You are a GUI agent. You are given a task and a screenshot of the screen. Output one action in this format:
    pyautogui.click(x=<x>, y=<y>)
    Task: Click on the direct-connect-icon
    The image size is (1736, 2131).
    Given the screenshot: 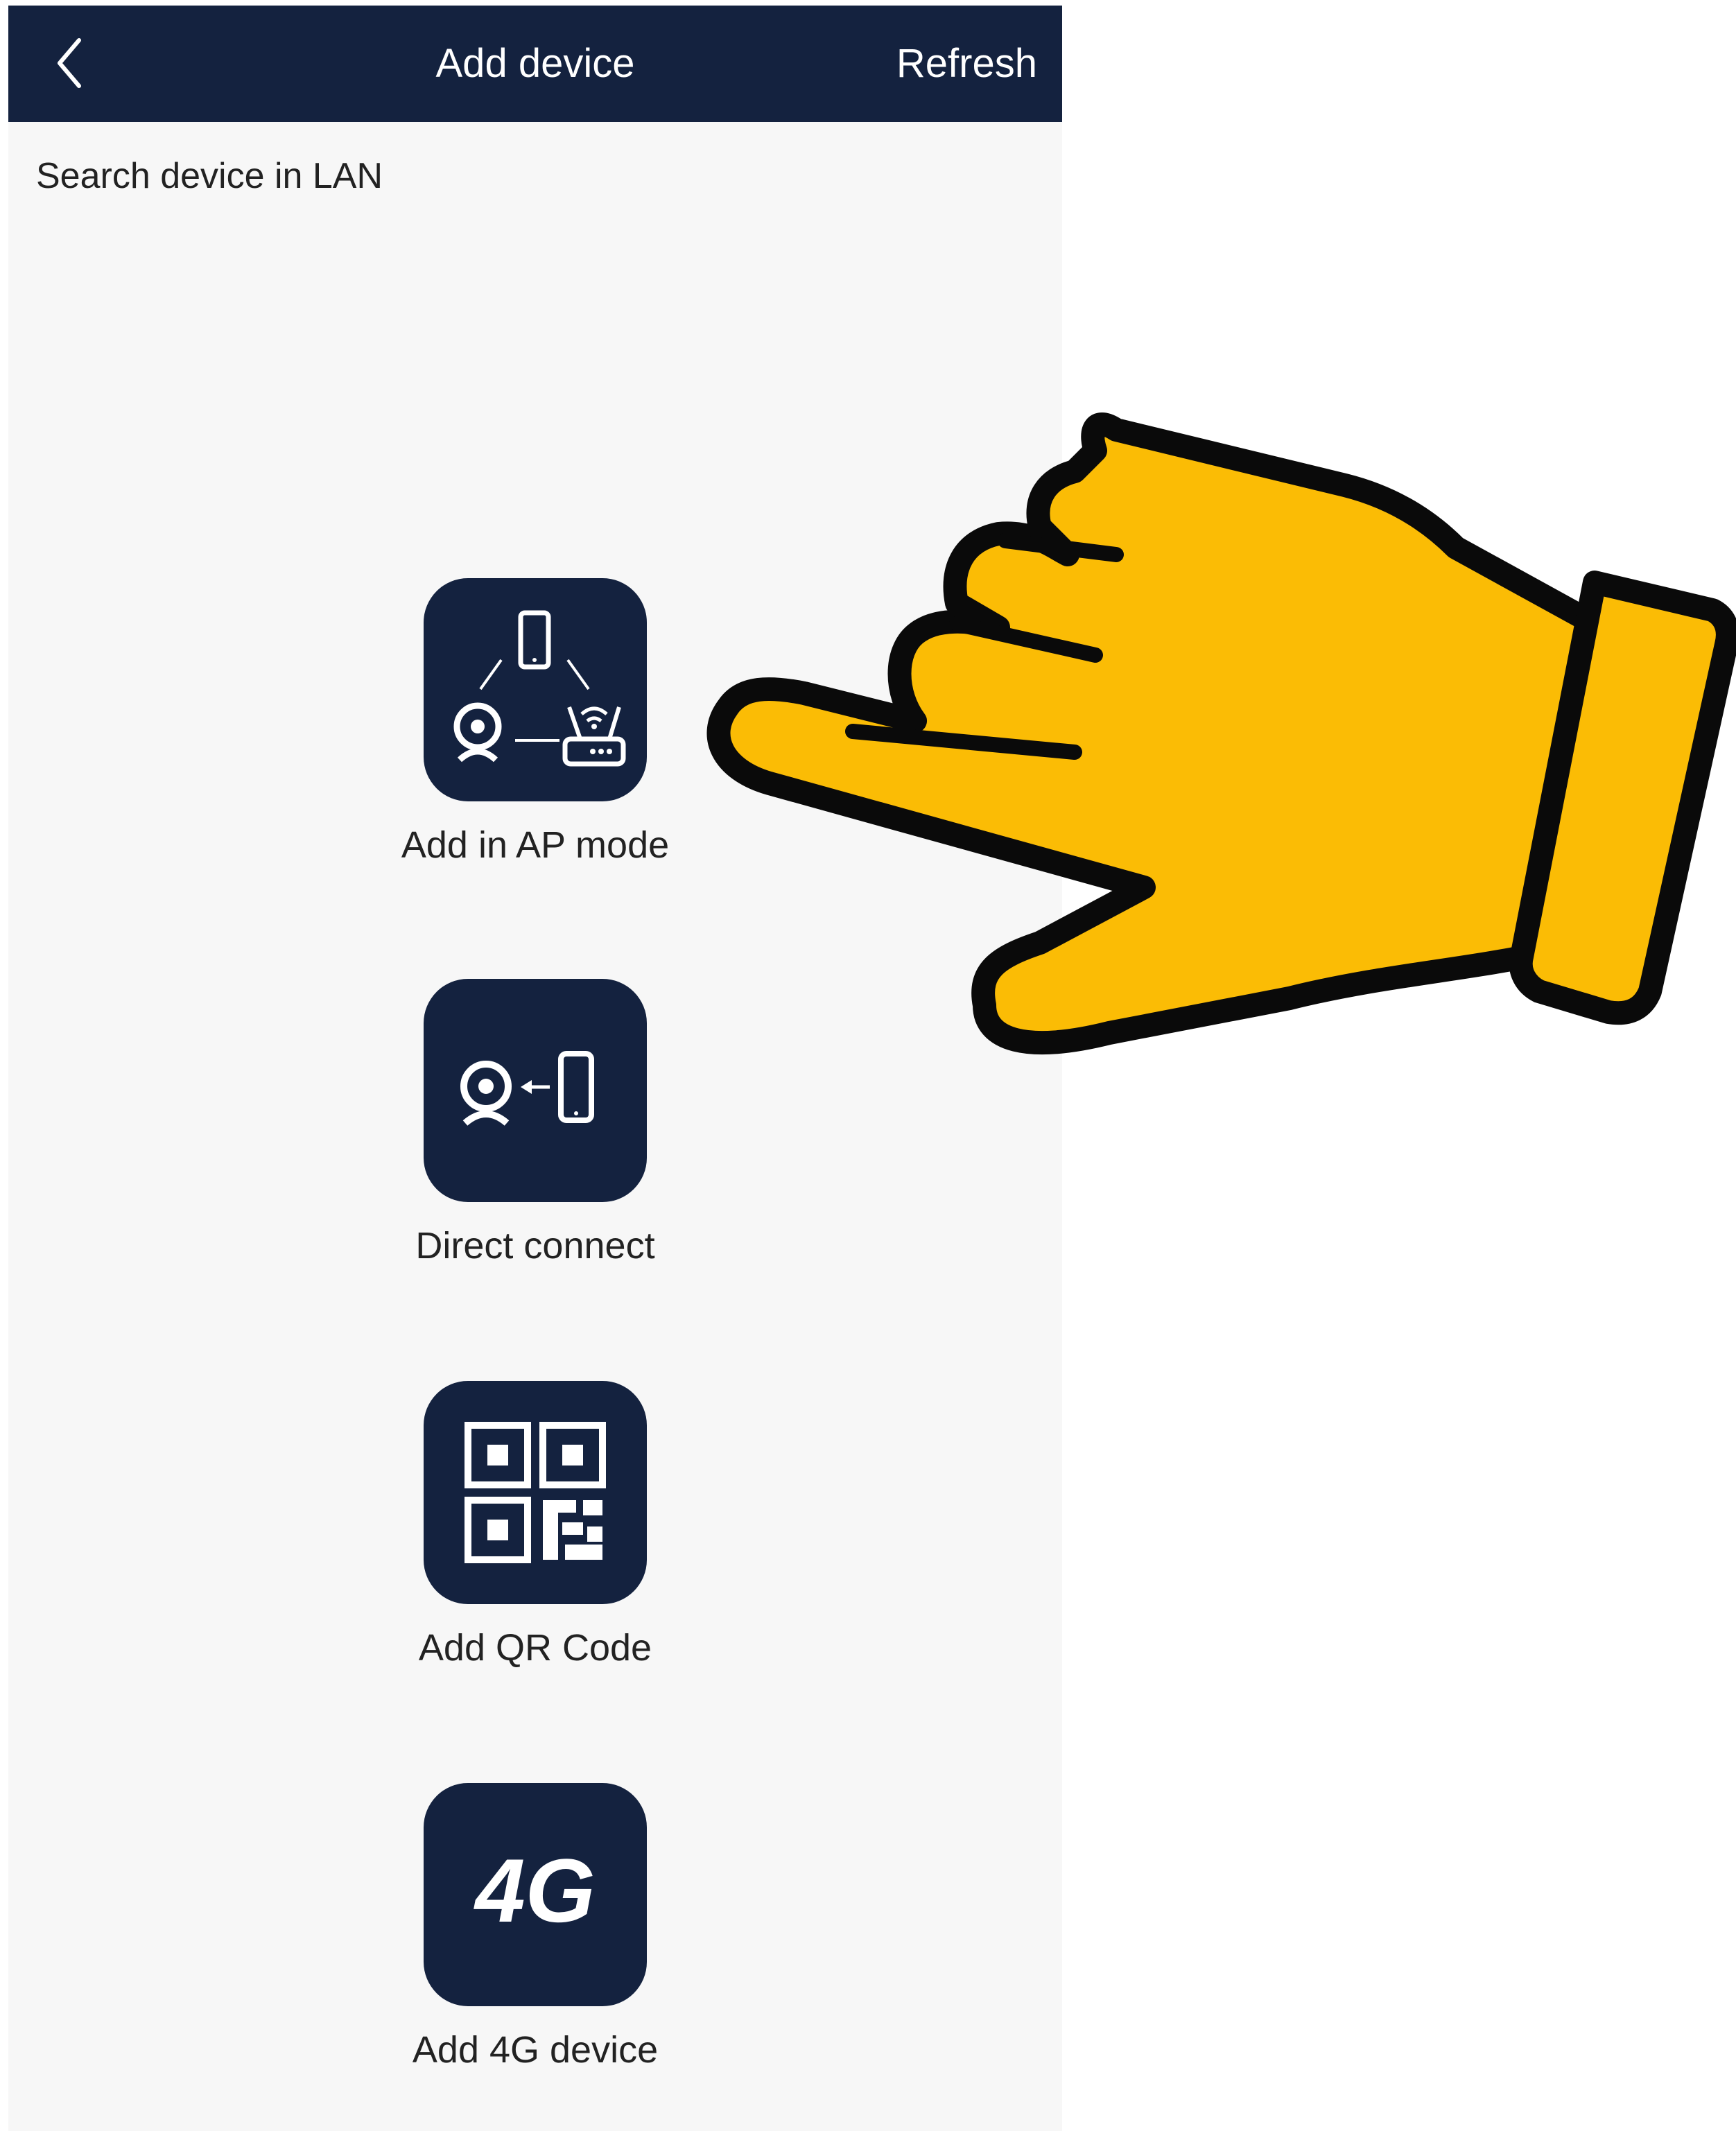 What is the action you would take?
    pyautogui.click(x=536, y=1090)
    